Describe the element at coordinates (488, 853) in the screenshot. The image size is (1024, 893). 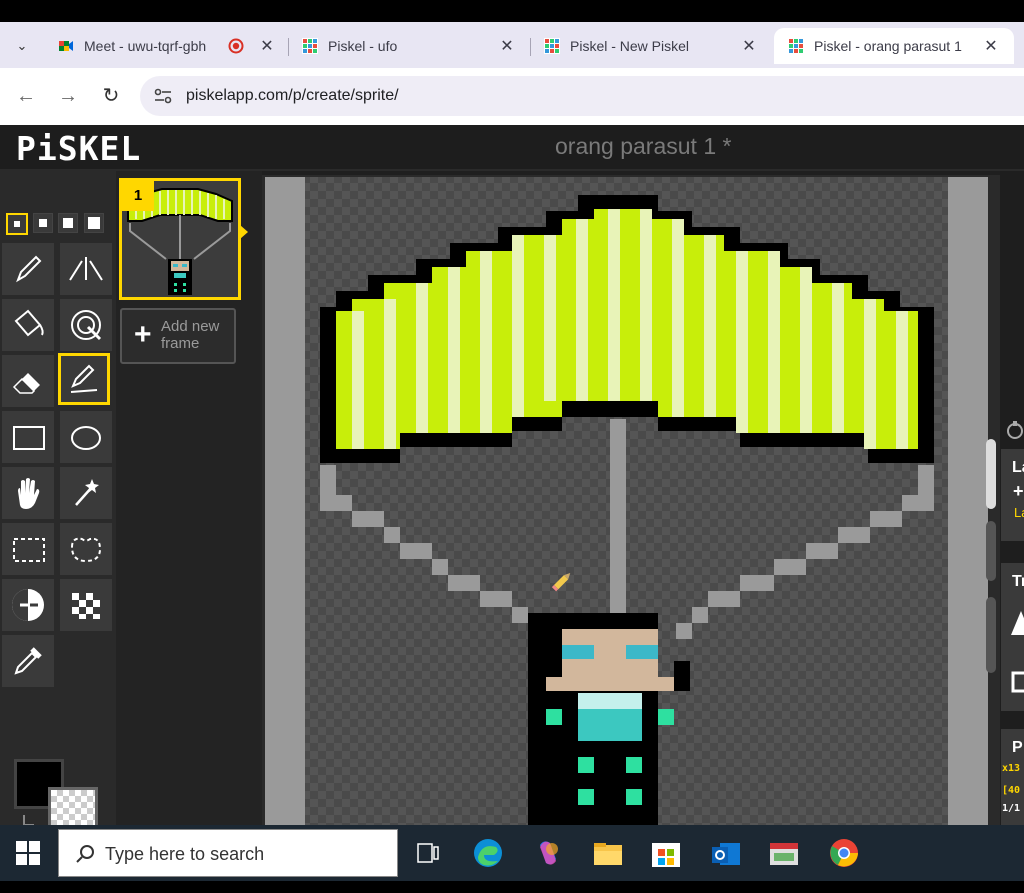
I see `edge-icon` at that location.